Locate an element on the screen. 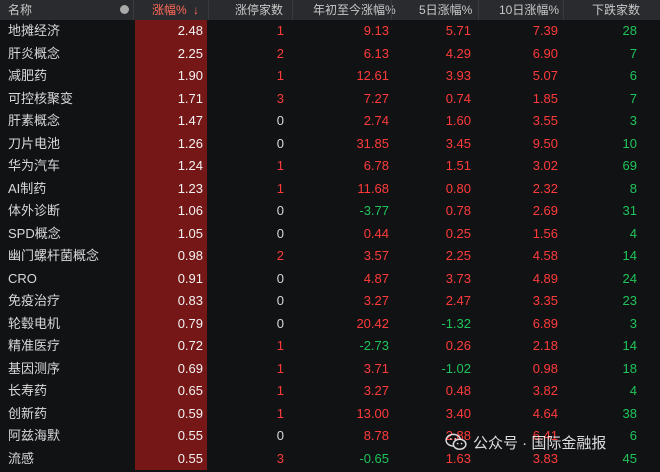 This screenshot has height=472, width=660. settings-dot-icon is located at coordinates (124, 9).